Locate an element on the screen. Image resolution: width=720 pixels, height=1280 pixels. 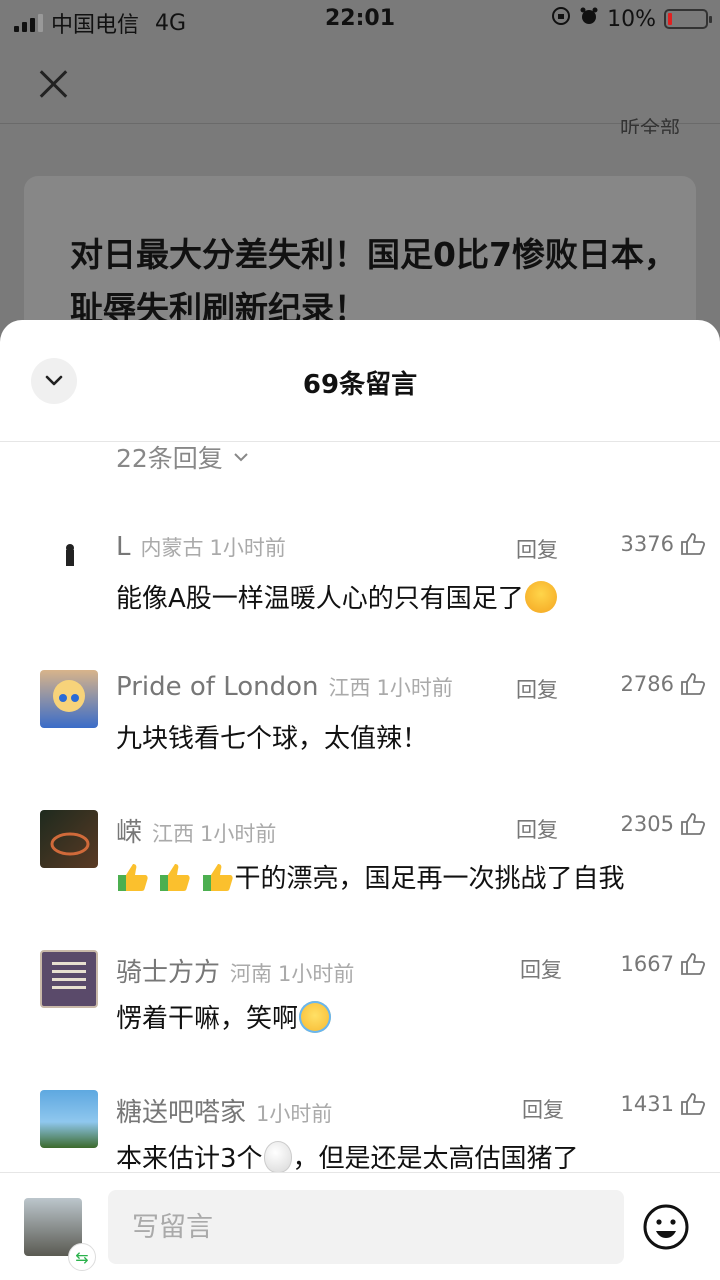
comment-text: 本来估计3个 ，但是还是太高估国猪了 is located at coordinates (347, 1155).